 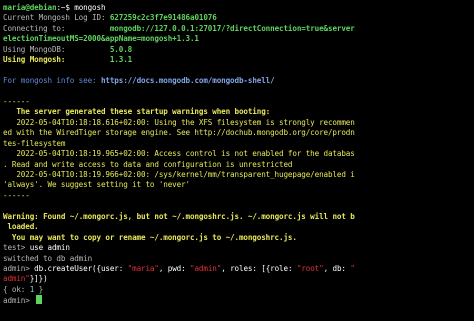 What do you see at coordinates (238, 259) in the screenshot?
I see `switched-line: switched to db admin` at bounding box center [238, 259].